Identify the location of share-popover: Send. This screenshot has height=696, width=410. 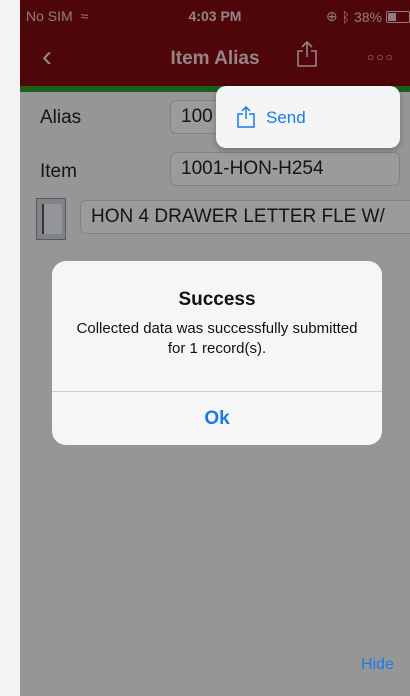
(308, 117).